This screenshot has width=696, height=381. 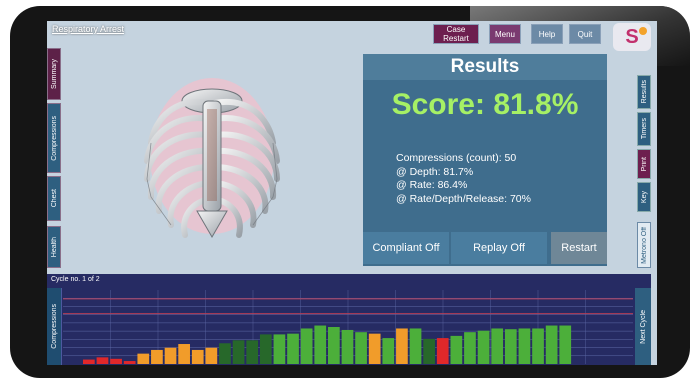 I want to click on tab-compressions: Compressions, so click(x=54, y=138).